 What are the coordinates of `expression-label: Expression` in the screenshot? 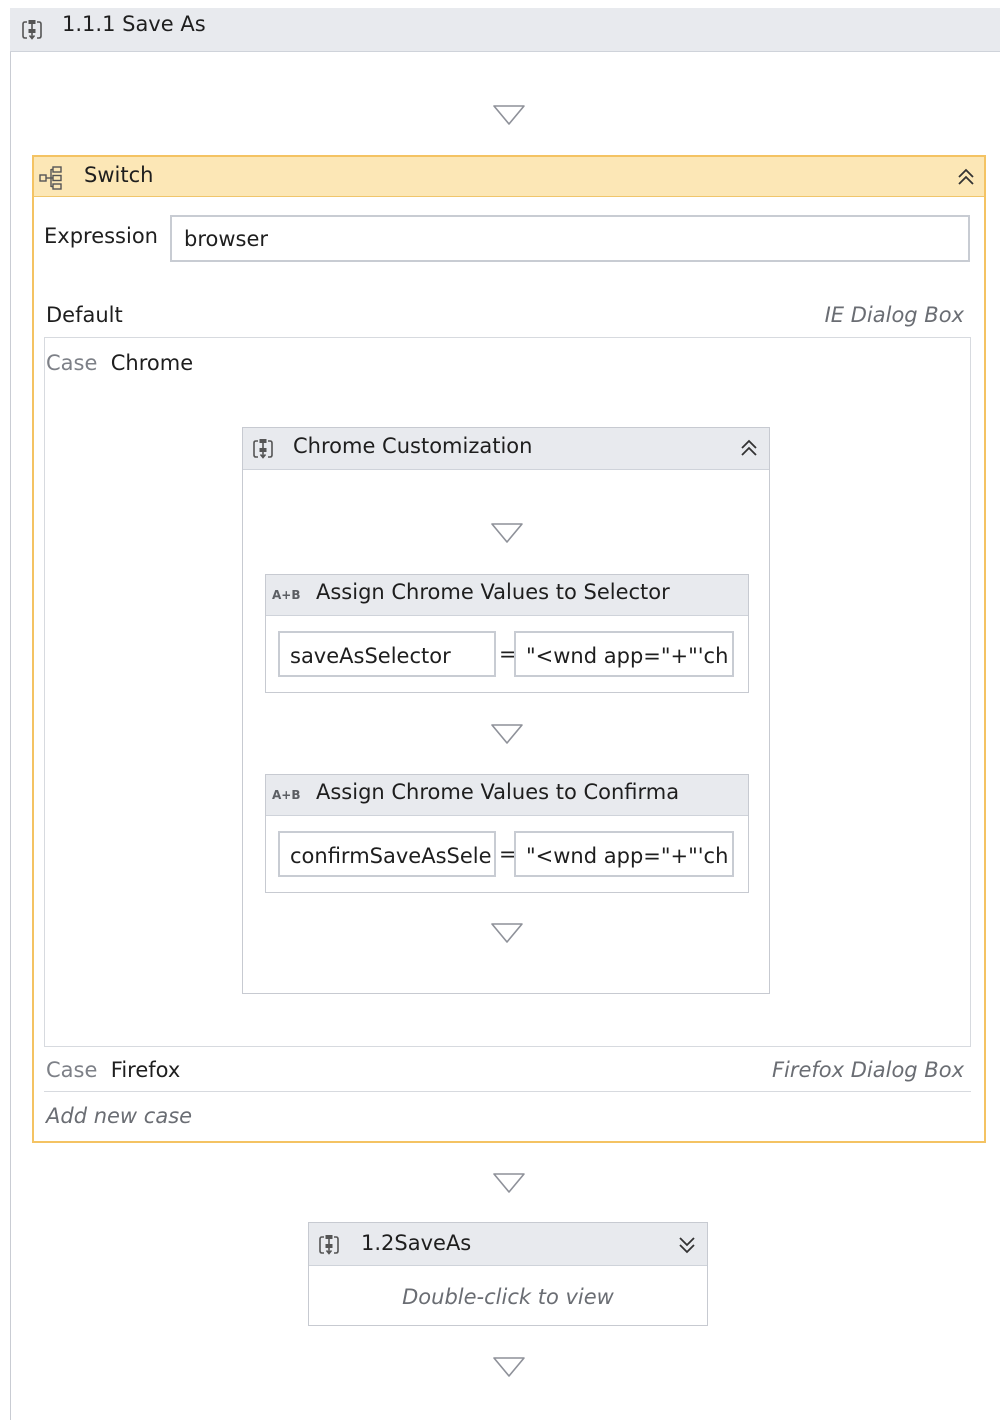 It's located at (101, 236).